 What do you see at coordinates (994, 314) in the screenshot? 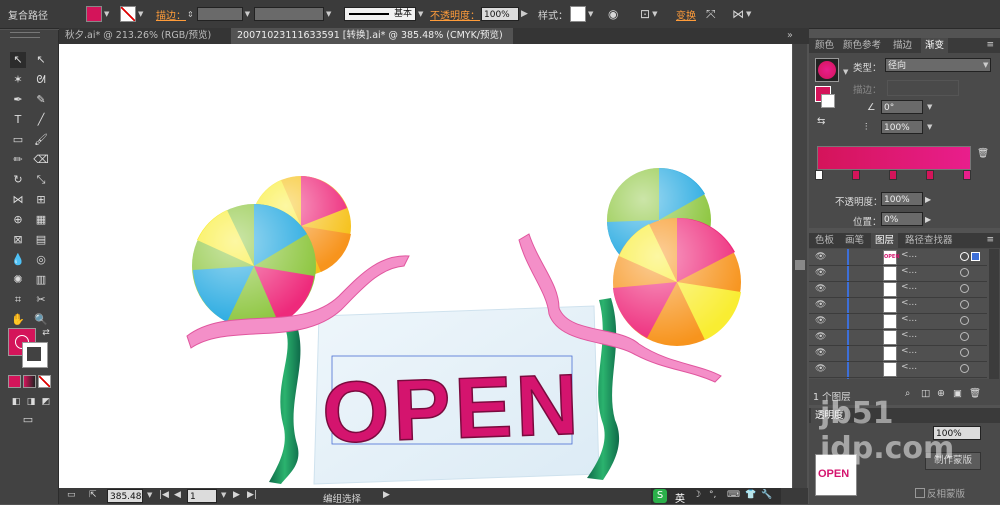
I see `layers-scrollbar` at bounding box center [994, 314].